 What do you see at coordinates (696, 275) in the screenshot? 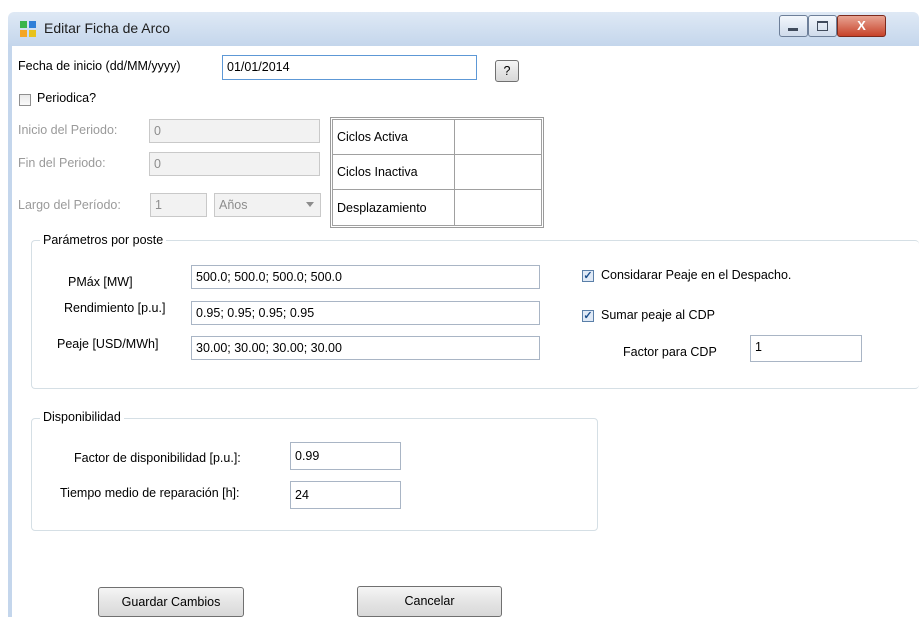
I see `considerar-peaje-label: Considarar Peaje en el Despacho.` at bounding box center [696, 275].